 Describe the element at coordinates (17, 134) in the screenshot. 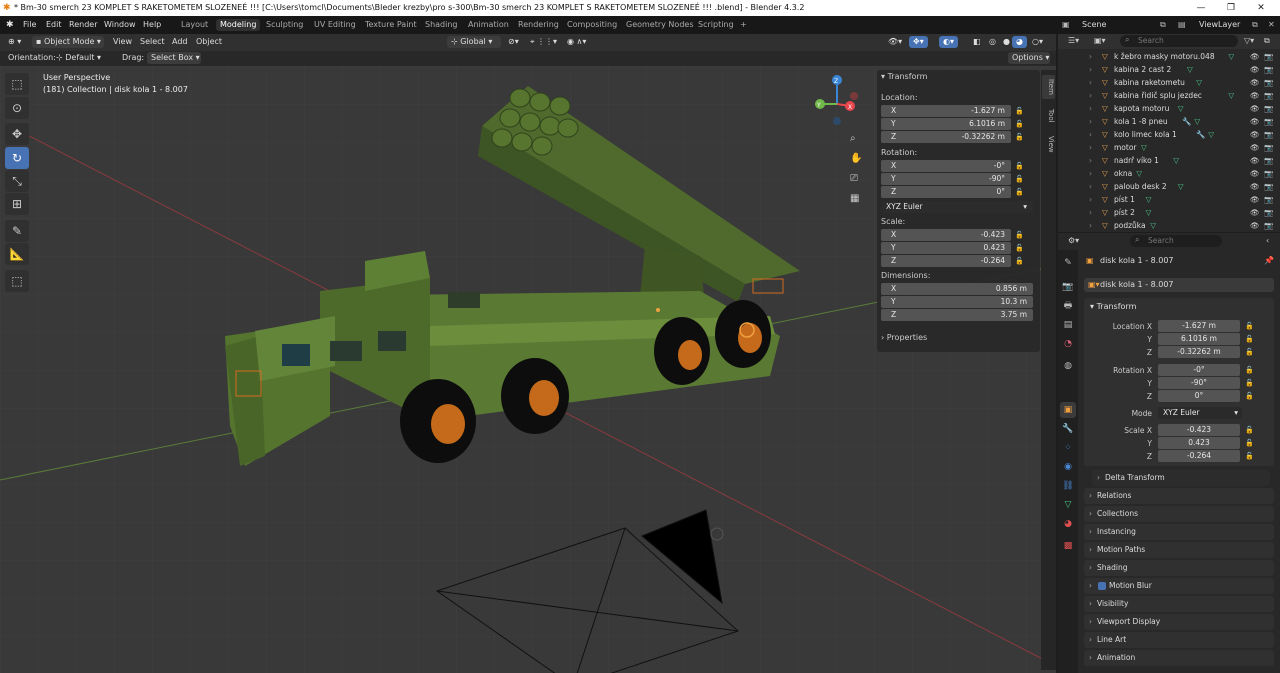

I see `move-tool: ✥` at that location.